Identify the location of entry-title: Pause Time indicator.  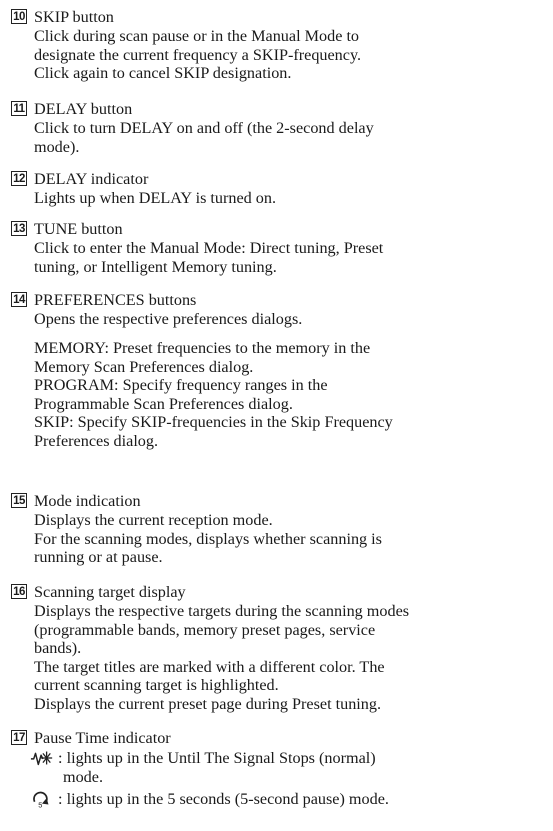
(102, 738).